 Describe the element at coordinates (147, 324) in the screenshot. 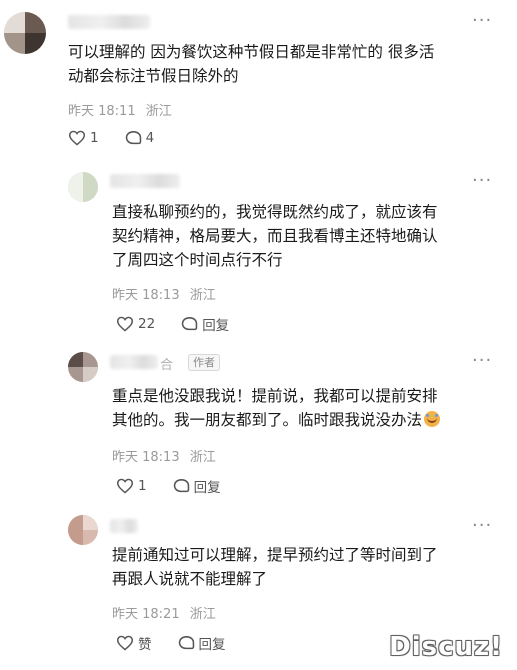

I see `like-count: 22` at that location.